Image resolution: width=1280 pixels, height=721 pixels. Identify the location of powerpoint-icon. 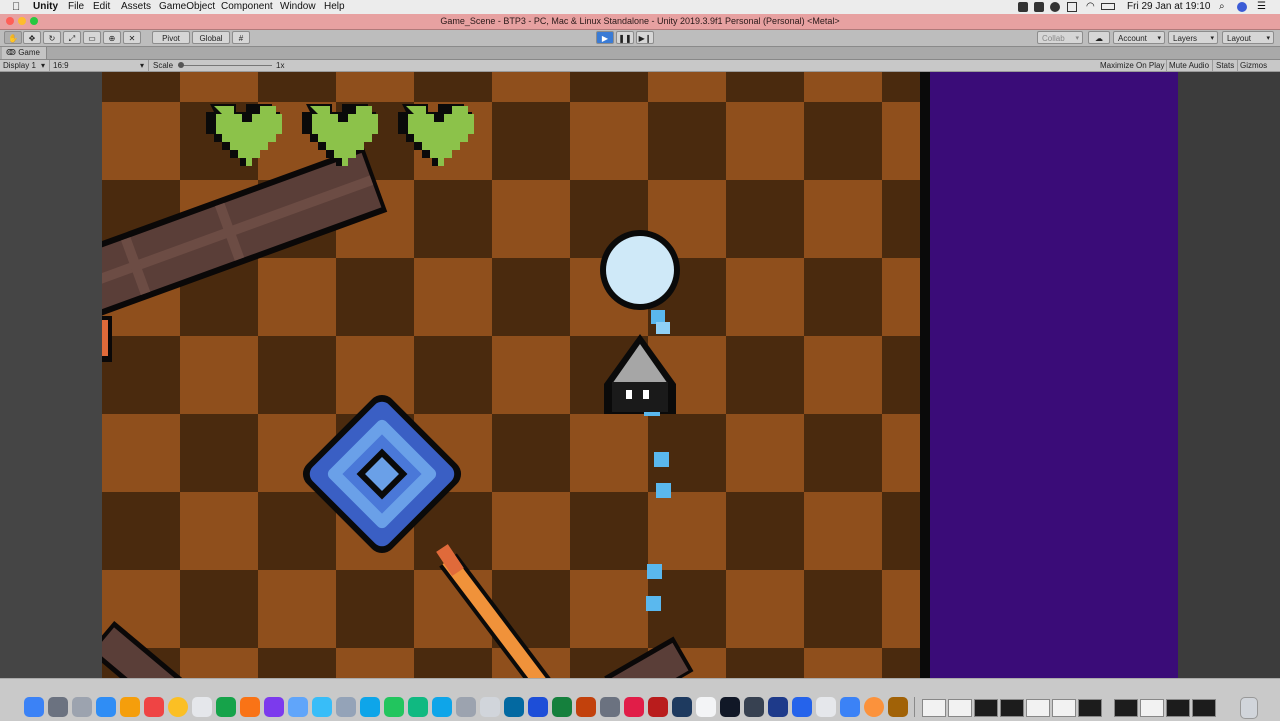
(586, 707).